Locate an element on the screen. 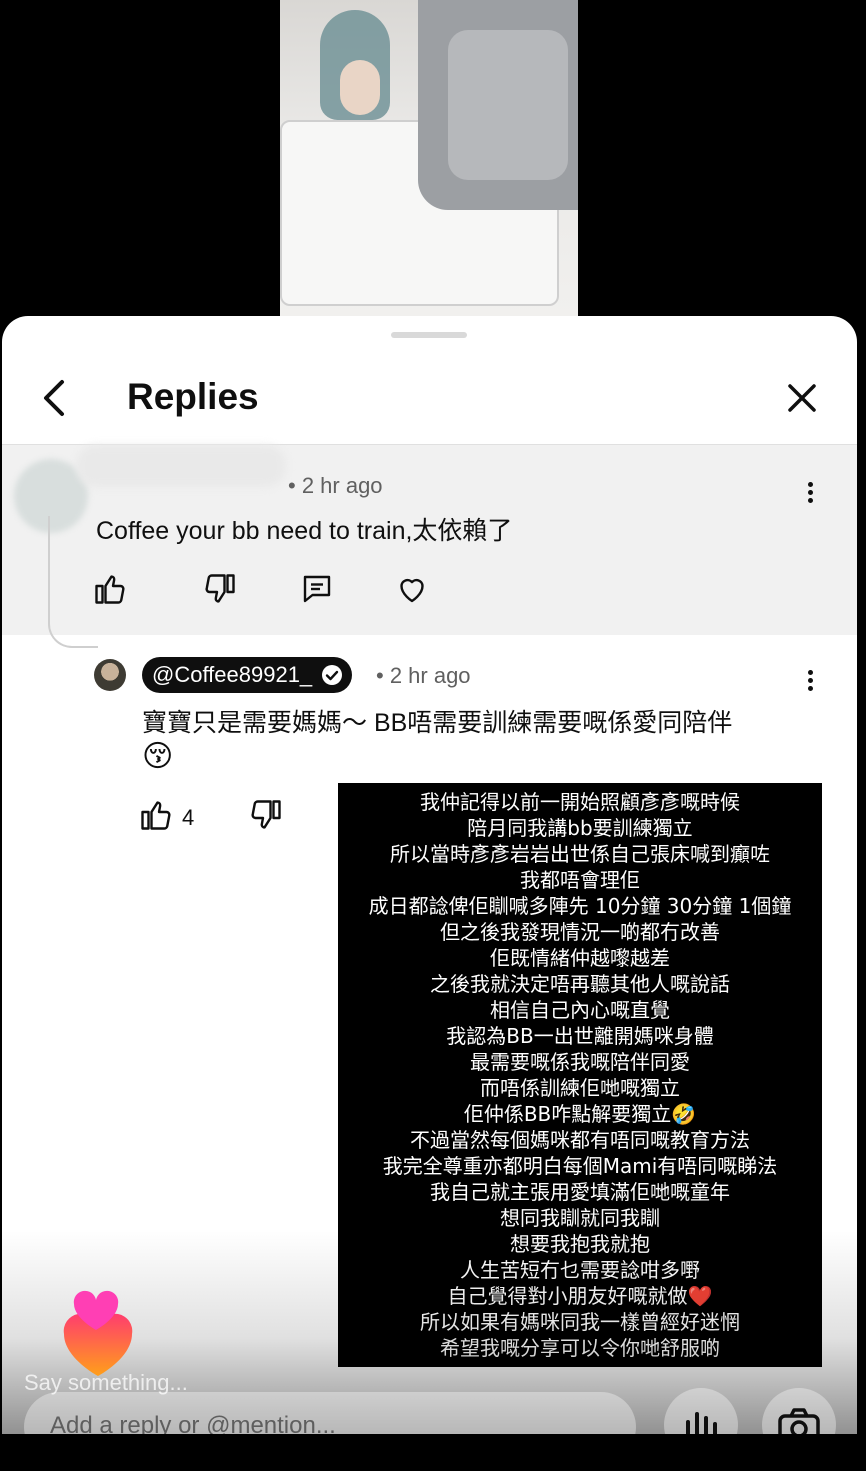 This screenshot has height=1471, width=866. screenshot-line: 佢既情緒仲越嚟越差 is located at coordinates (580, 958).